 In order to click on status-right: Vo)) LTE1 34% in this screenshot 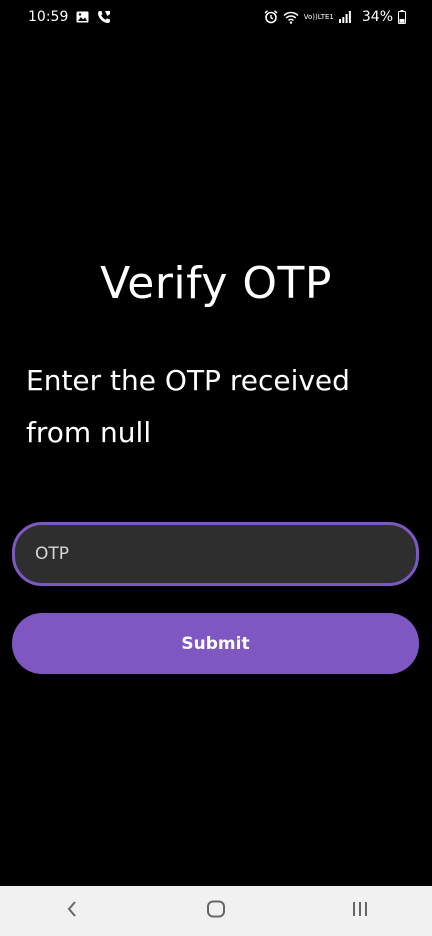, I will do `click(335, 17)`.